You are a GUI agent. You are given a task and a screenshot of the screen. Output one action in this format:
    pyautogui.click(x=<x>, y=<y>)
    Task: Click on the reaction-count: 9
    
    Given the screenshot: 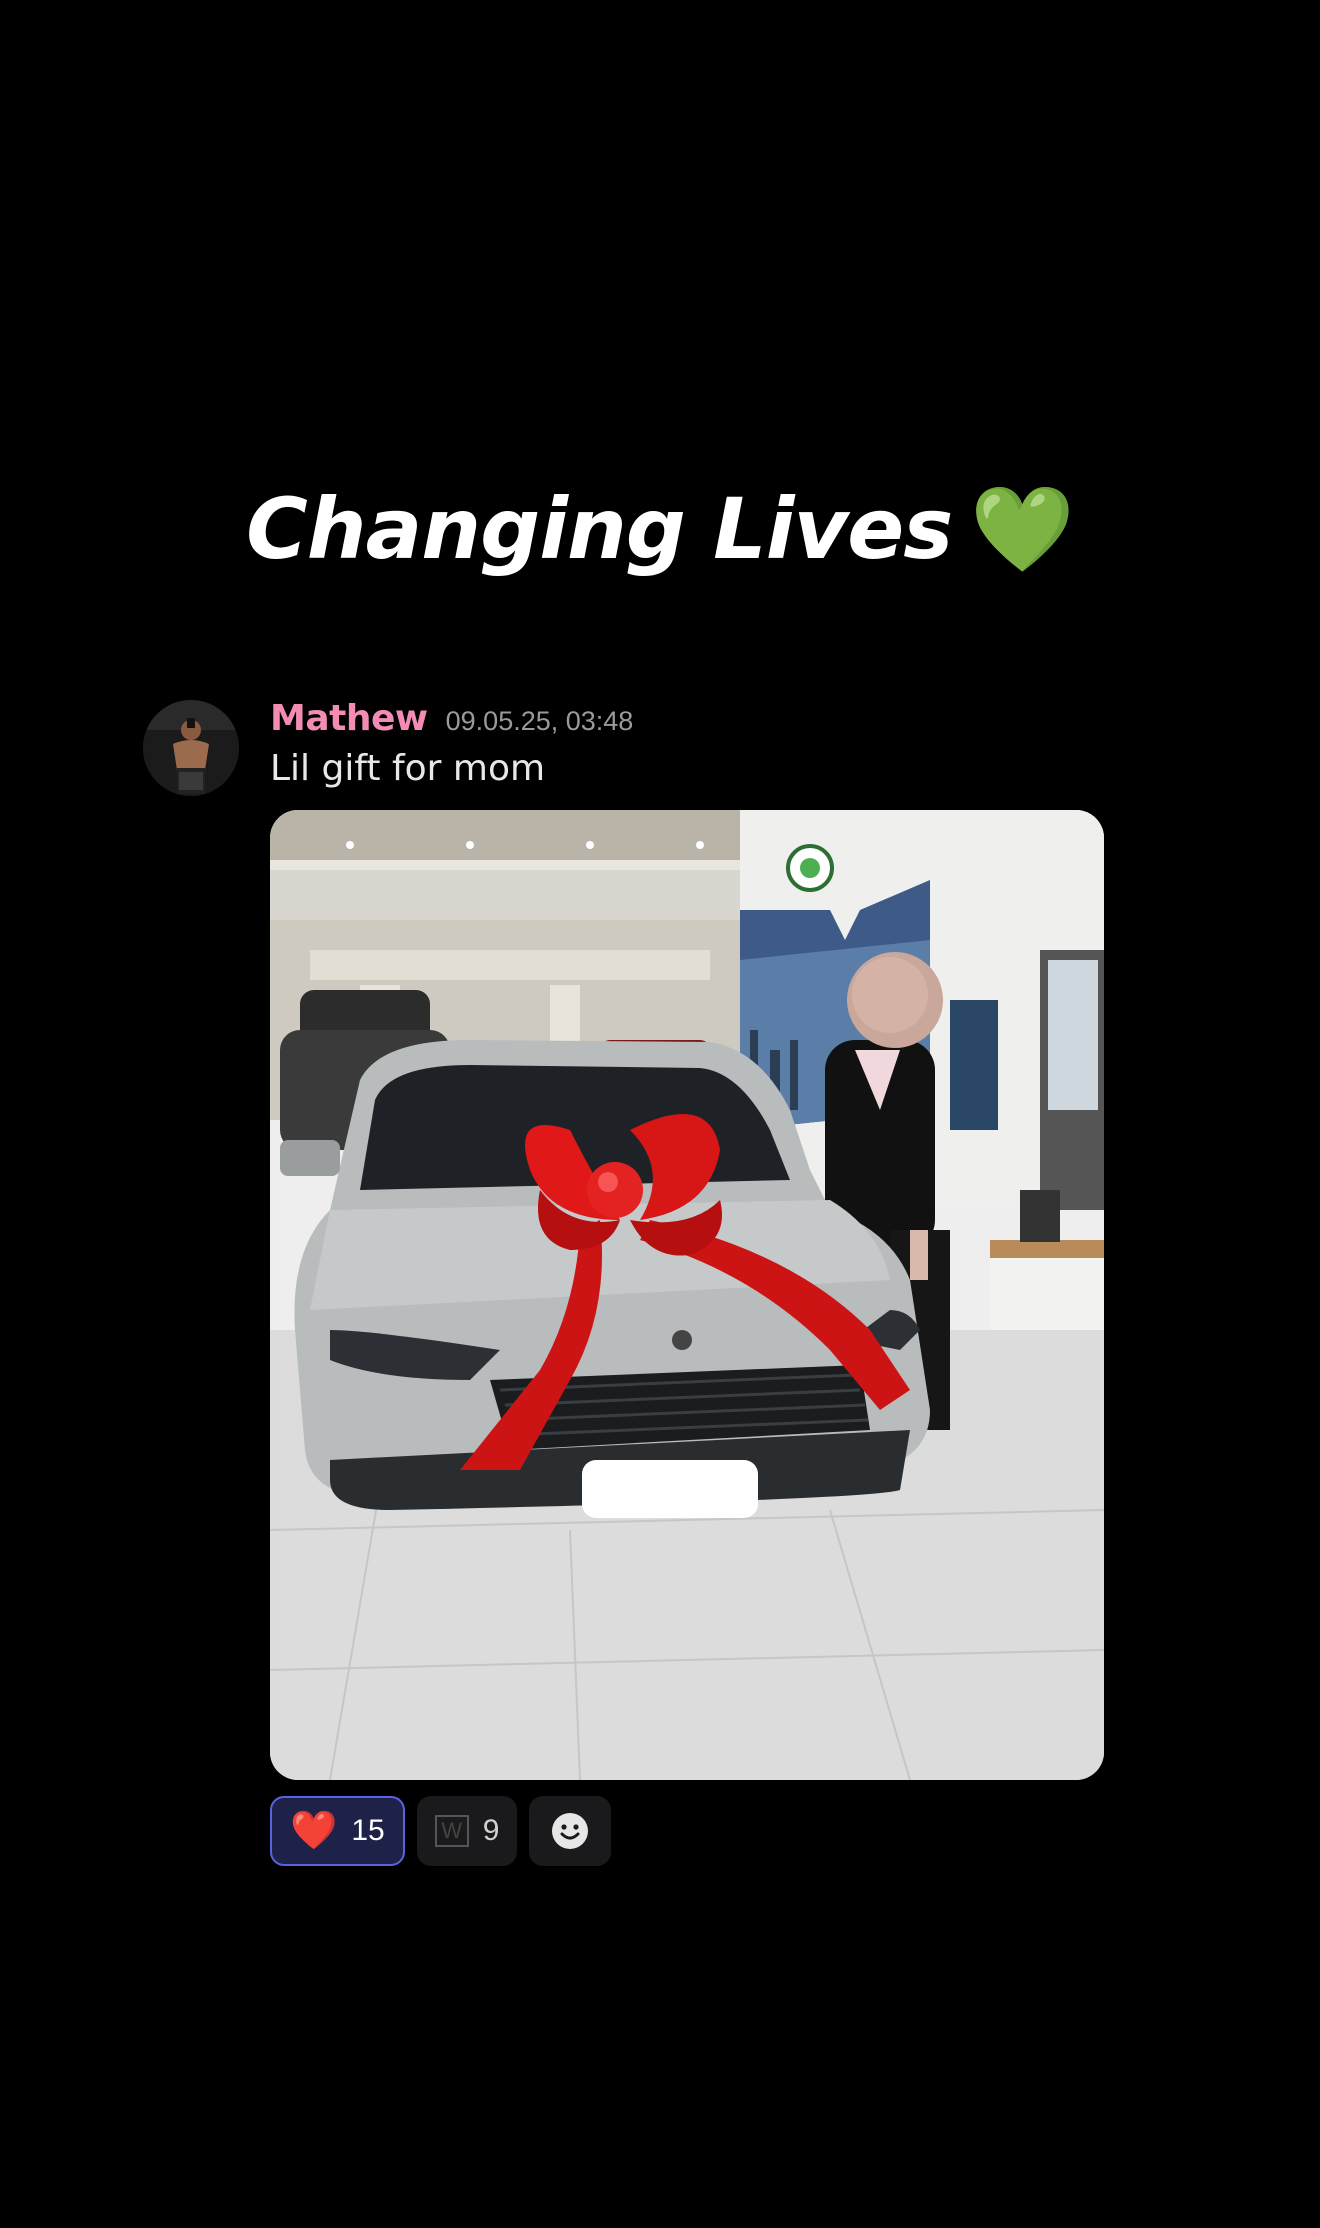 What is the action you would take?
    pyautogui.click(x=491, y=1830)
    